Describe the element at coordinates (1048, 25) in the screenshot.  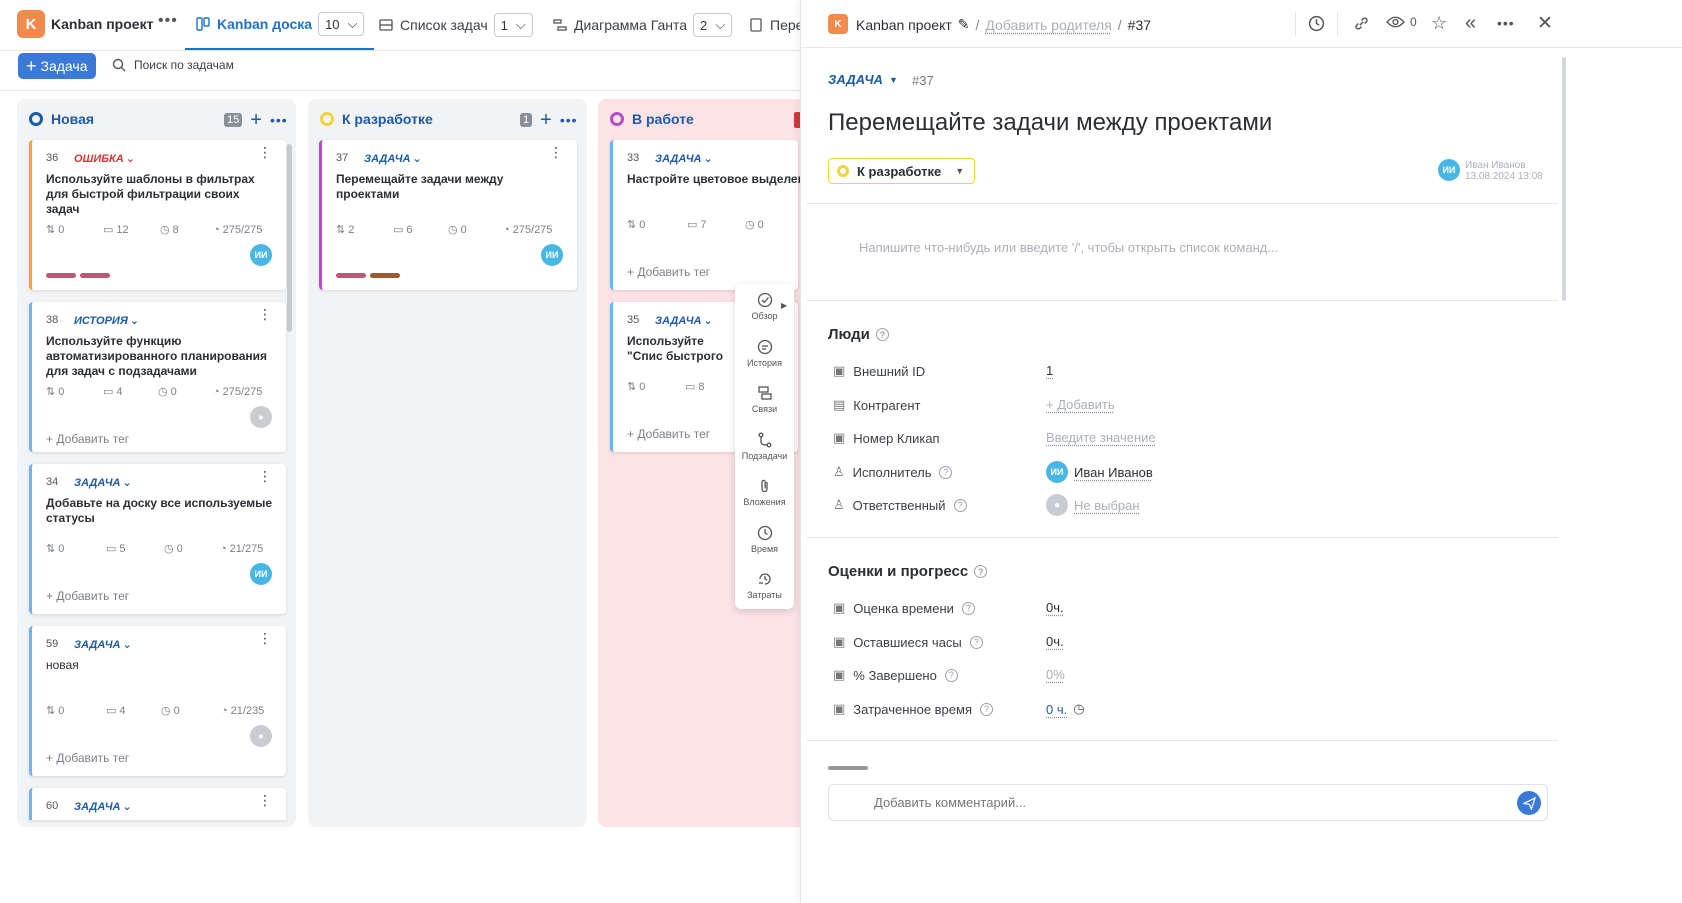
I see `add-parent-link: Добавить родителя` at that location.